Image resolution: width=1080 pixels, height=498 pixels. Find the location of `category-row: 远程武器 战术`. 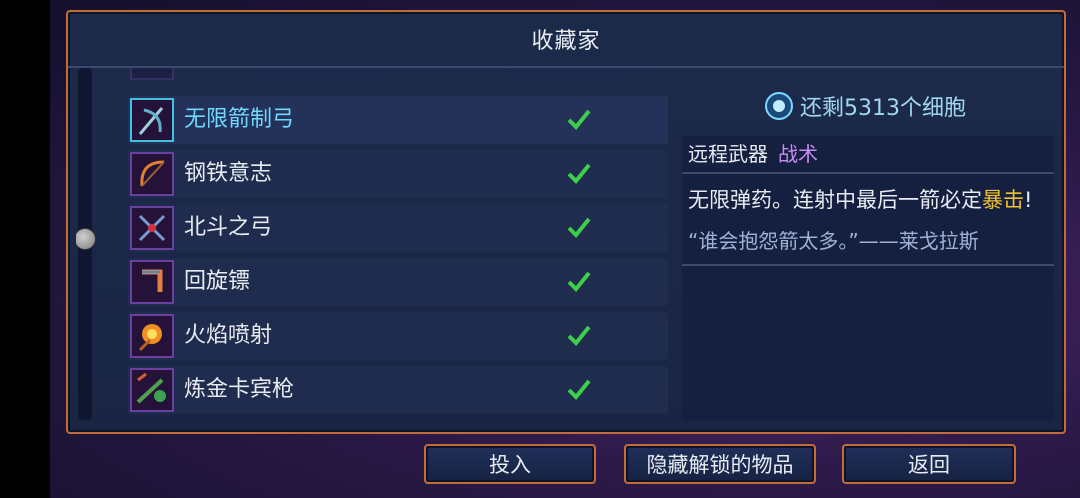

category-row: 远程武器 战术 is located at coordinates (868, 155).